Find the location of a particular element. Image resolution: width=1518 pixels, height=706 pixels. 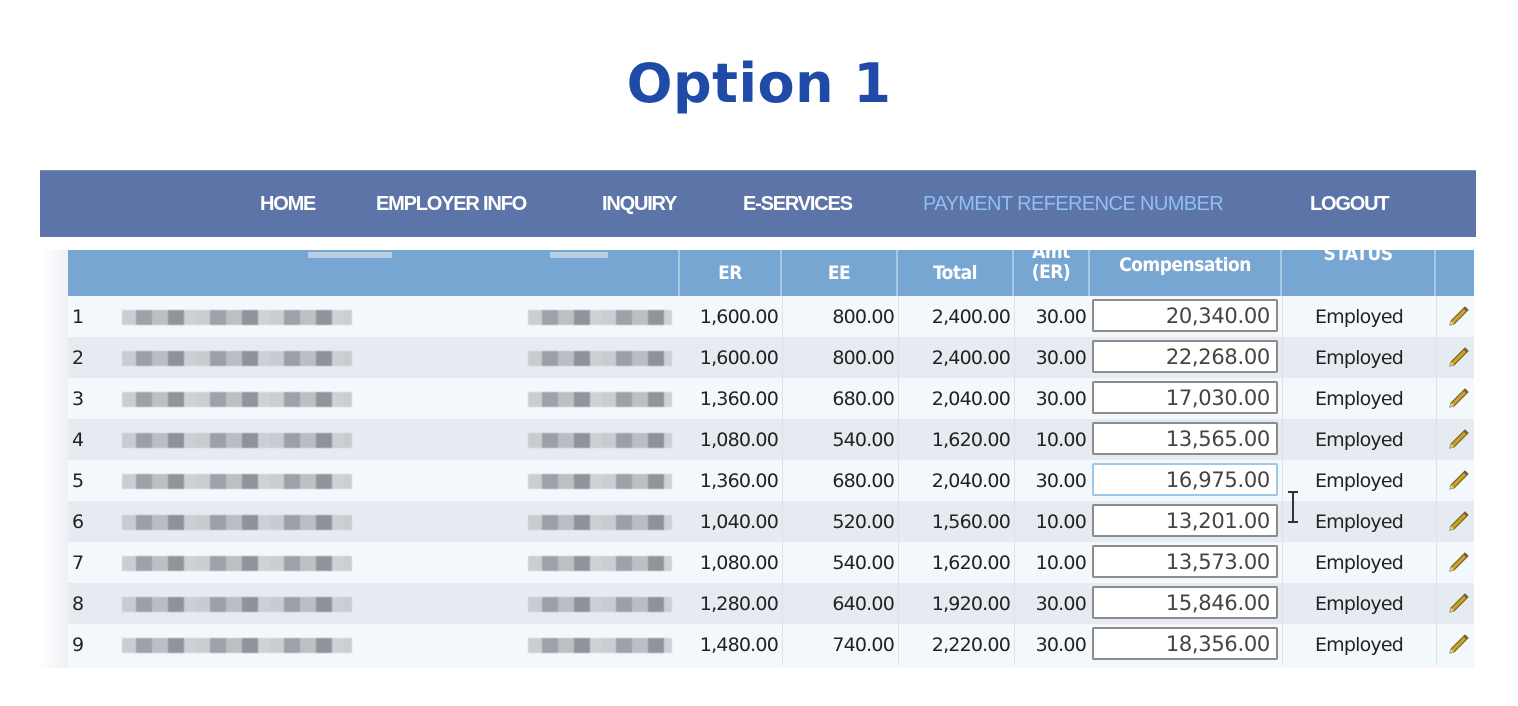

ee-amount: 740.00 is located at coordinates (863, 644).